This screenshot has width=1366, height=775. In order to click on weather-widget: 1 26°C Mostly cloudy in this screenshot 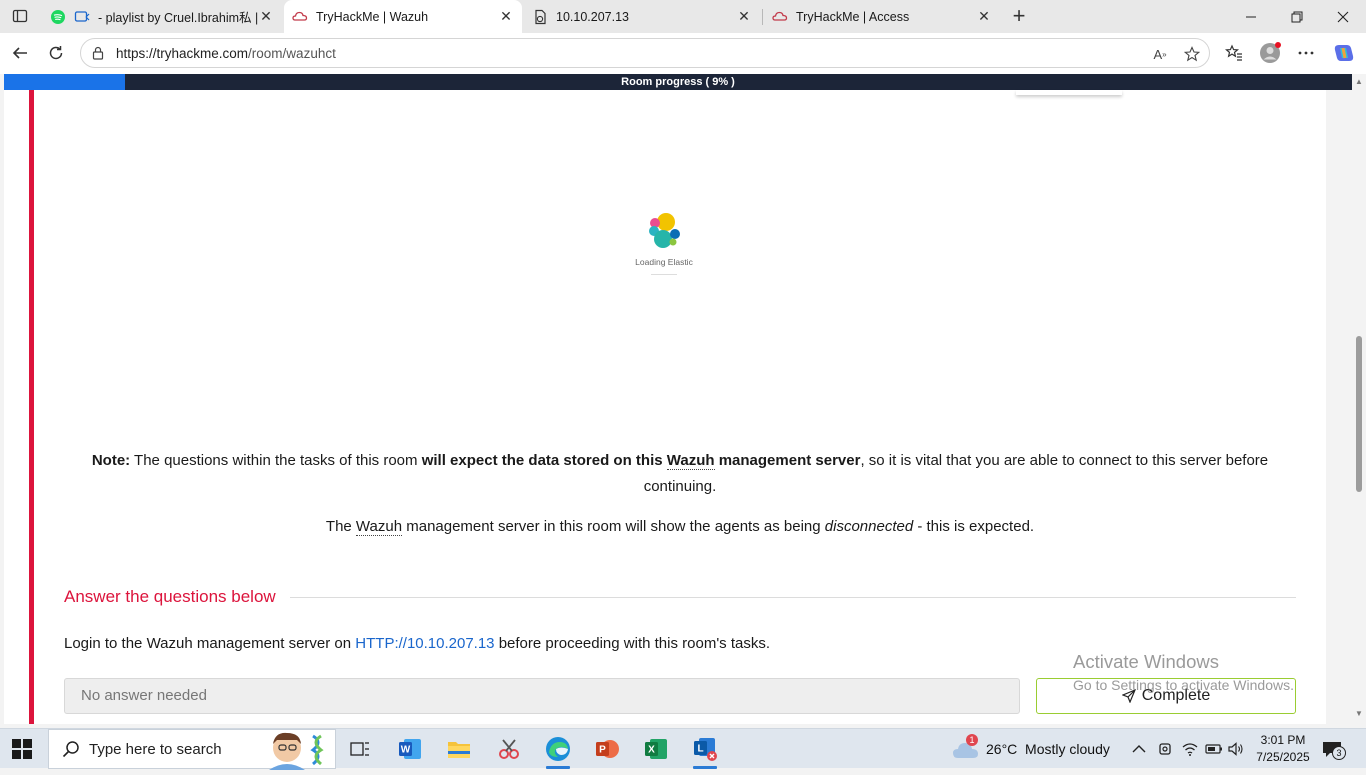, I will do `click(1031, 749)`.